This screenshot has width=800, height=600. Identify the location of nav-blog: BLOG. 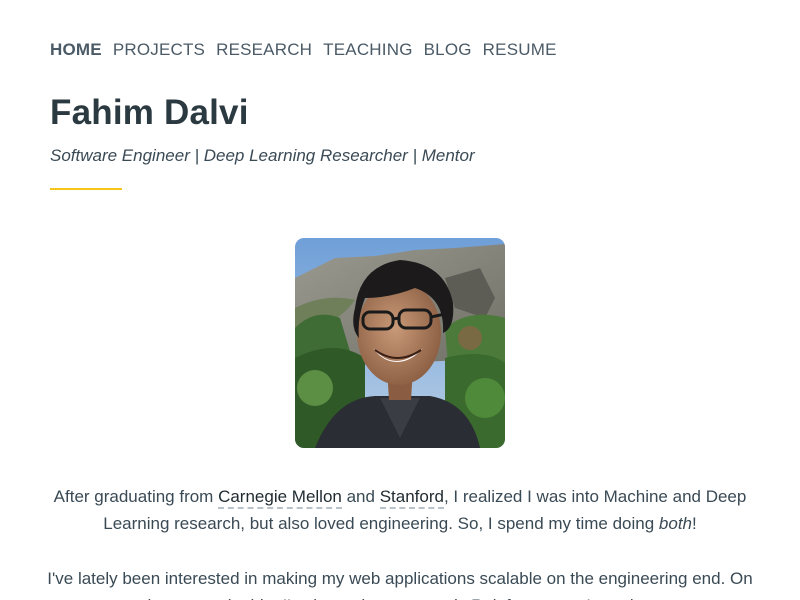
(448, 50).